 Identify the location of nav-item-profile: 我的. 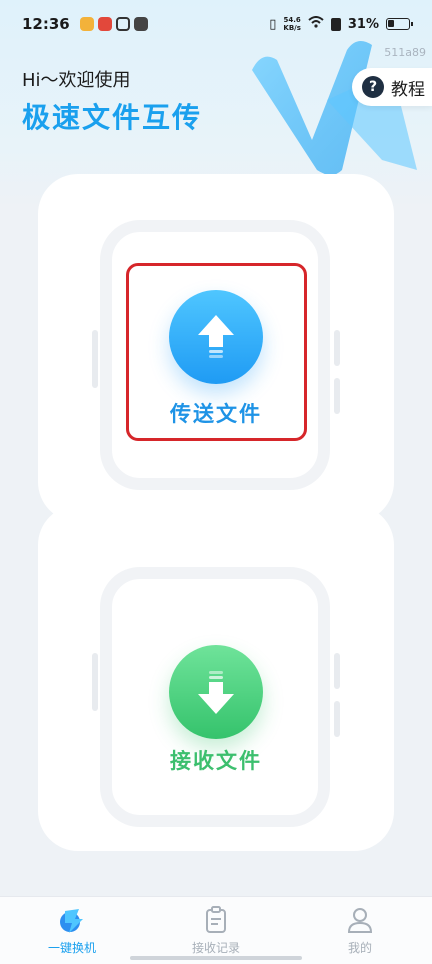
(360, 930).